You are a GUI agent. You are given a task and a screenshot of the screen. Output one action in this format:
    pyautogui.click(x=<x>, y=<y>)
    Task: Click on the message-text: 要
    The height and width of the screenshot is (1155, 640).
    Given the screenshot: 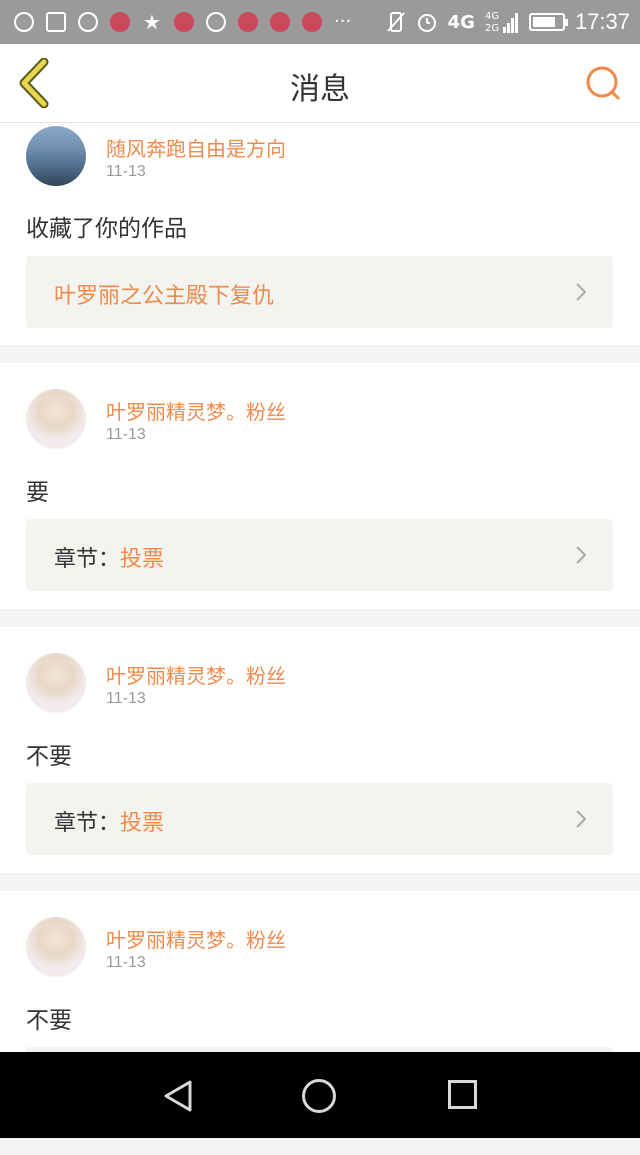 What is the action you would take?
    pyautogui.click(x=37, y=493)
    